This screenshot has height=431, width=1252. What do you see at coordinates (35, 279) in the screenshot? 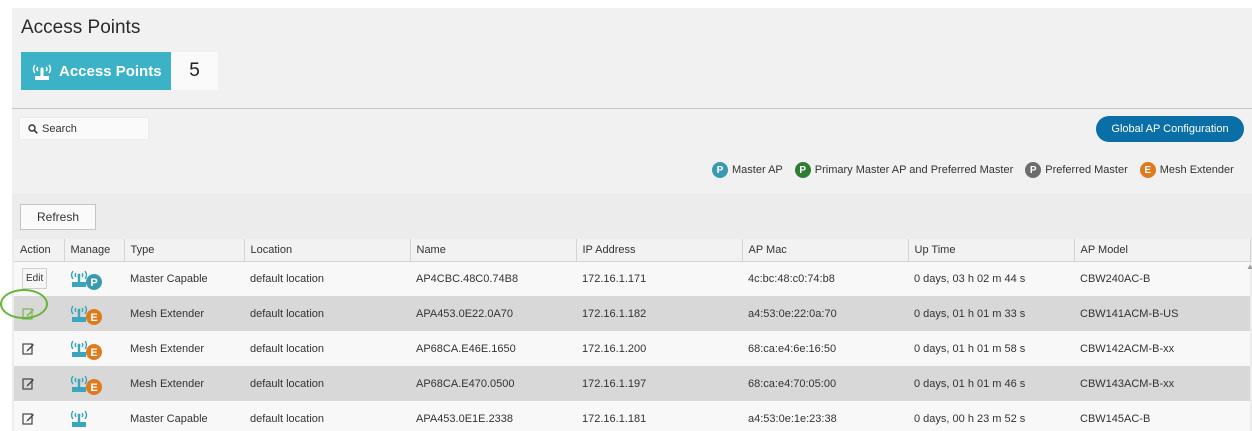
I see `edit-button: Edit` at bounding box center [35, 279].